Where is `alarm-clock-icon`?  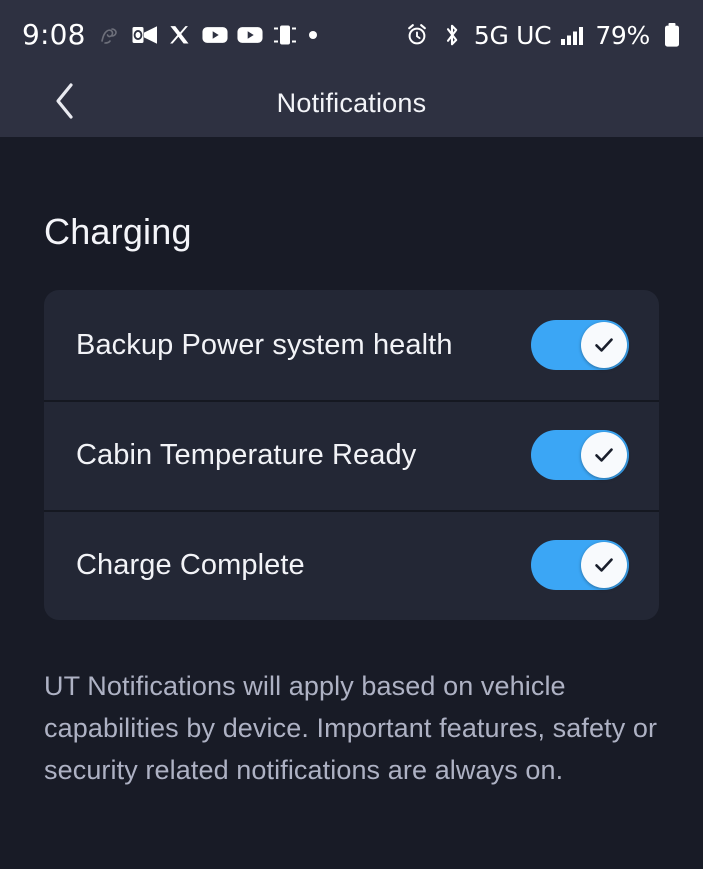 alarm-clock-icon is located at coordinates (417, 35).